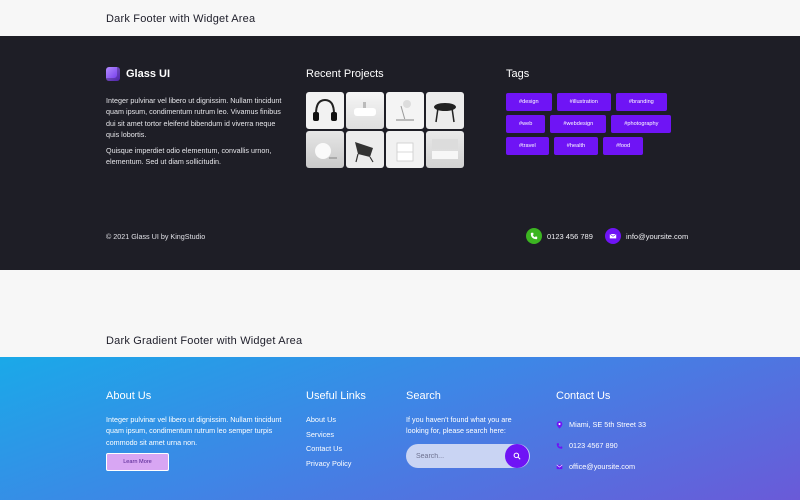 The image size is (800, 500). Describe the element at coordinates (405, 149) in the screenshot. I see `project-thumb-cabinet` at that location.